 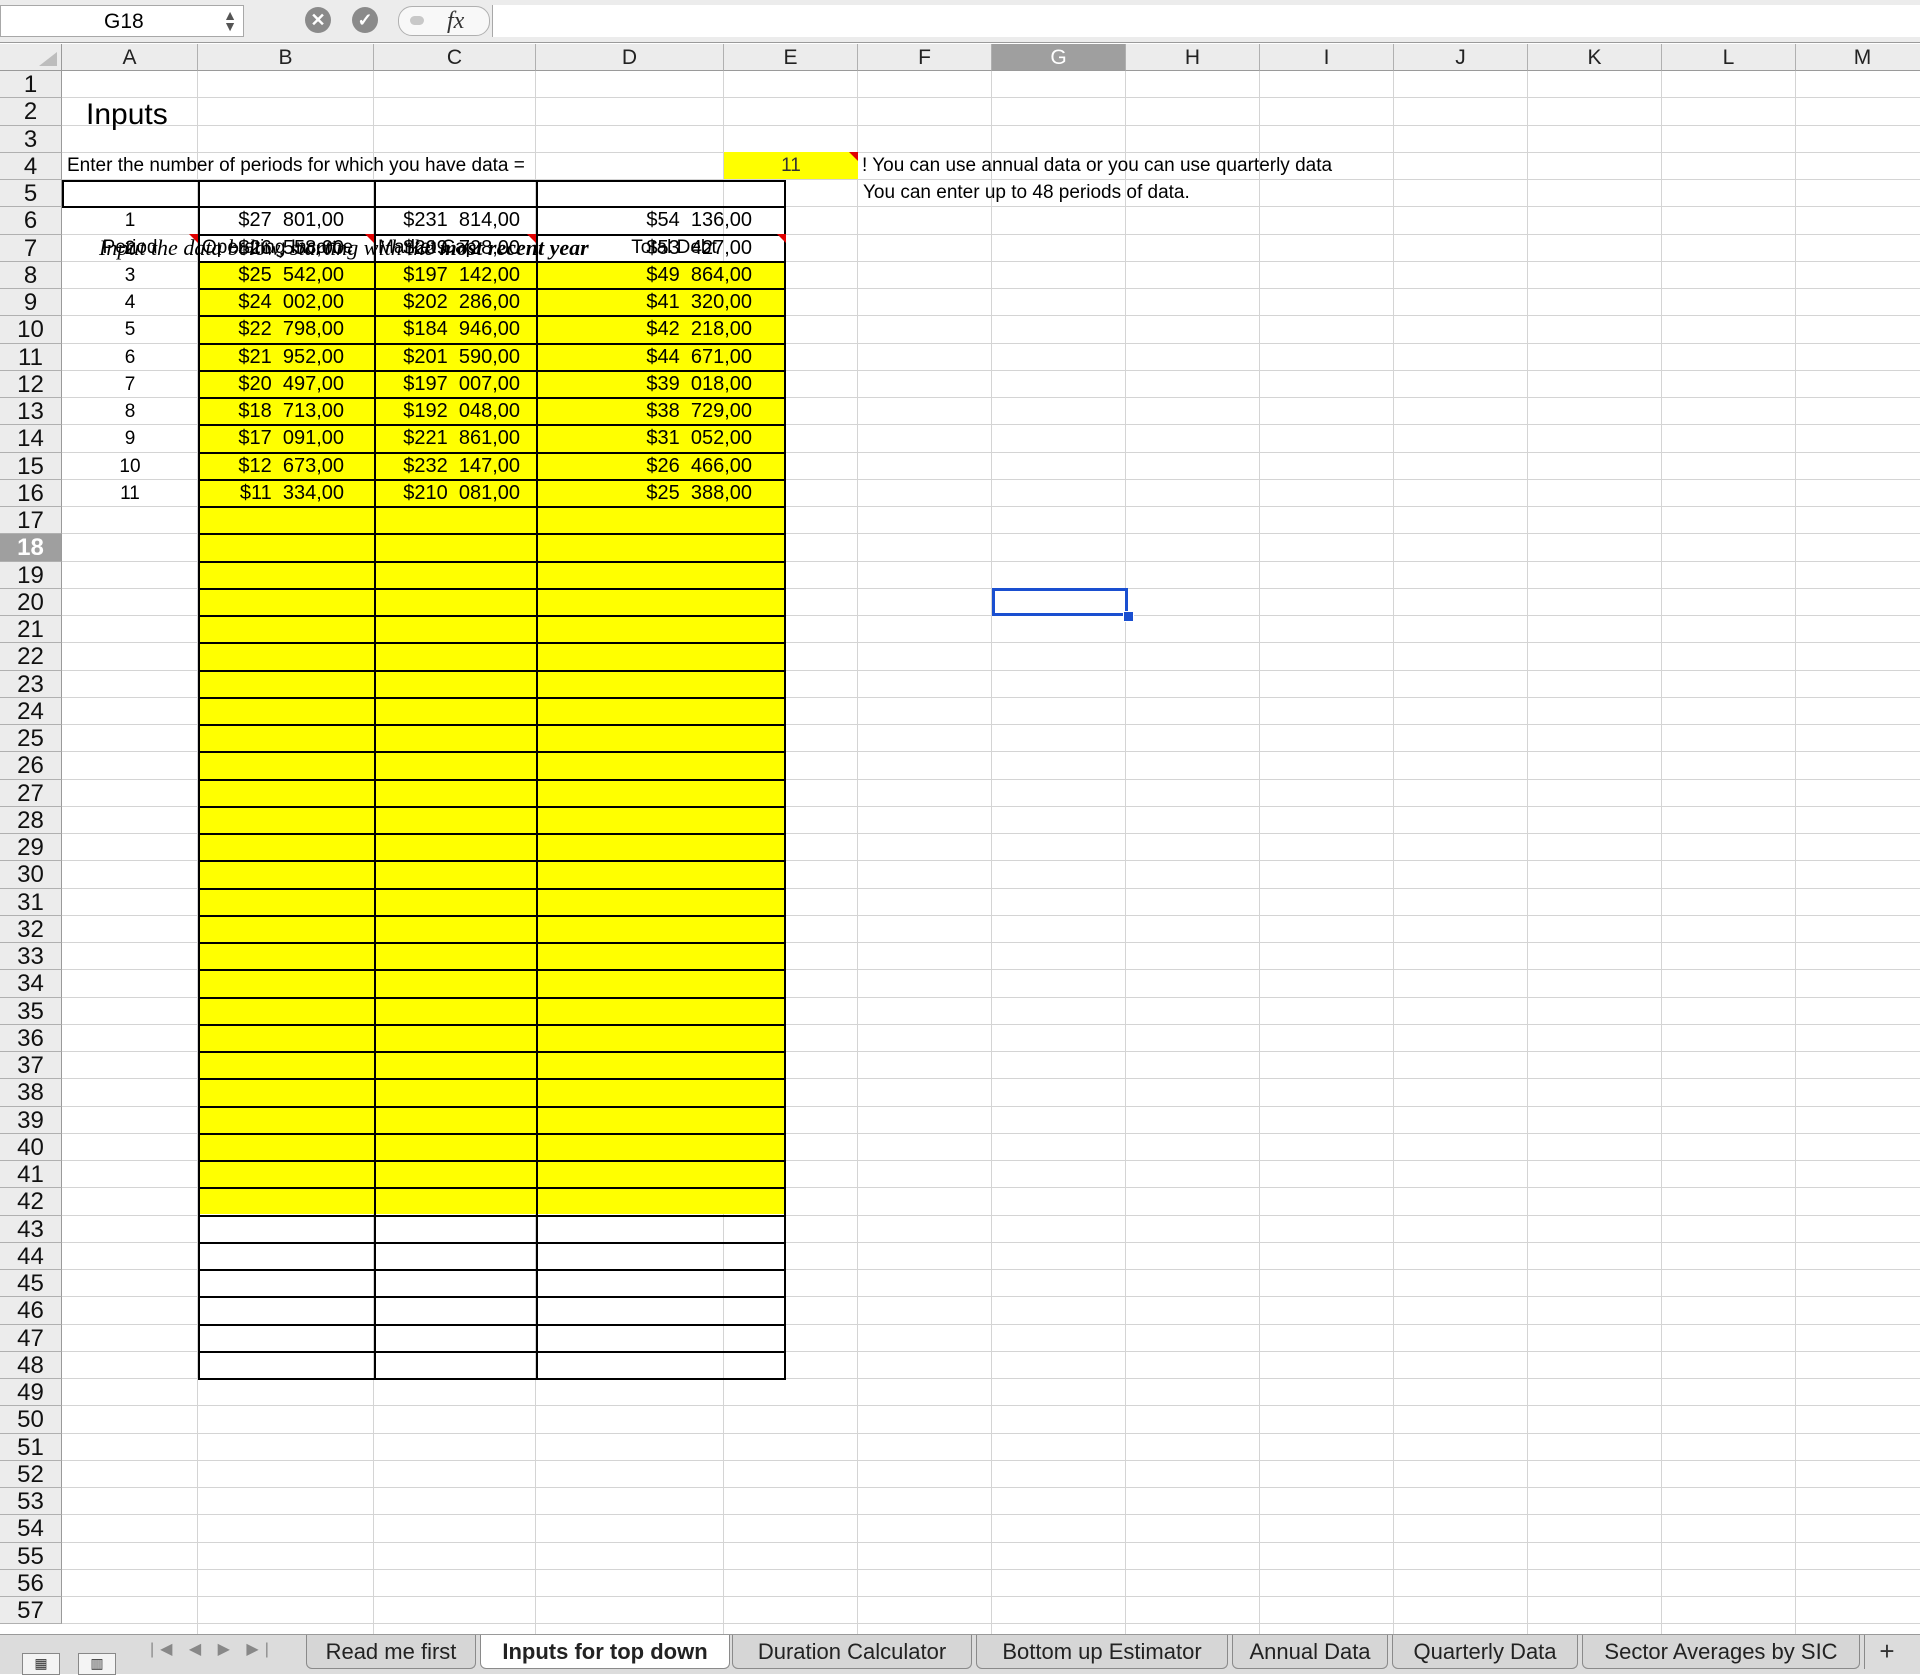 What do you see at coordinates (661, 493) in the screenshot?
I see `cell-total-debt: $25 388,00` at bounding box center [661, 493].